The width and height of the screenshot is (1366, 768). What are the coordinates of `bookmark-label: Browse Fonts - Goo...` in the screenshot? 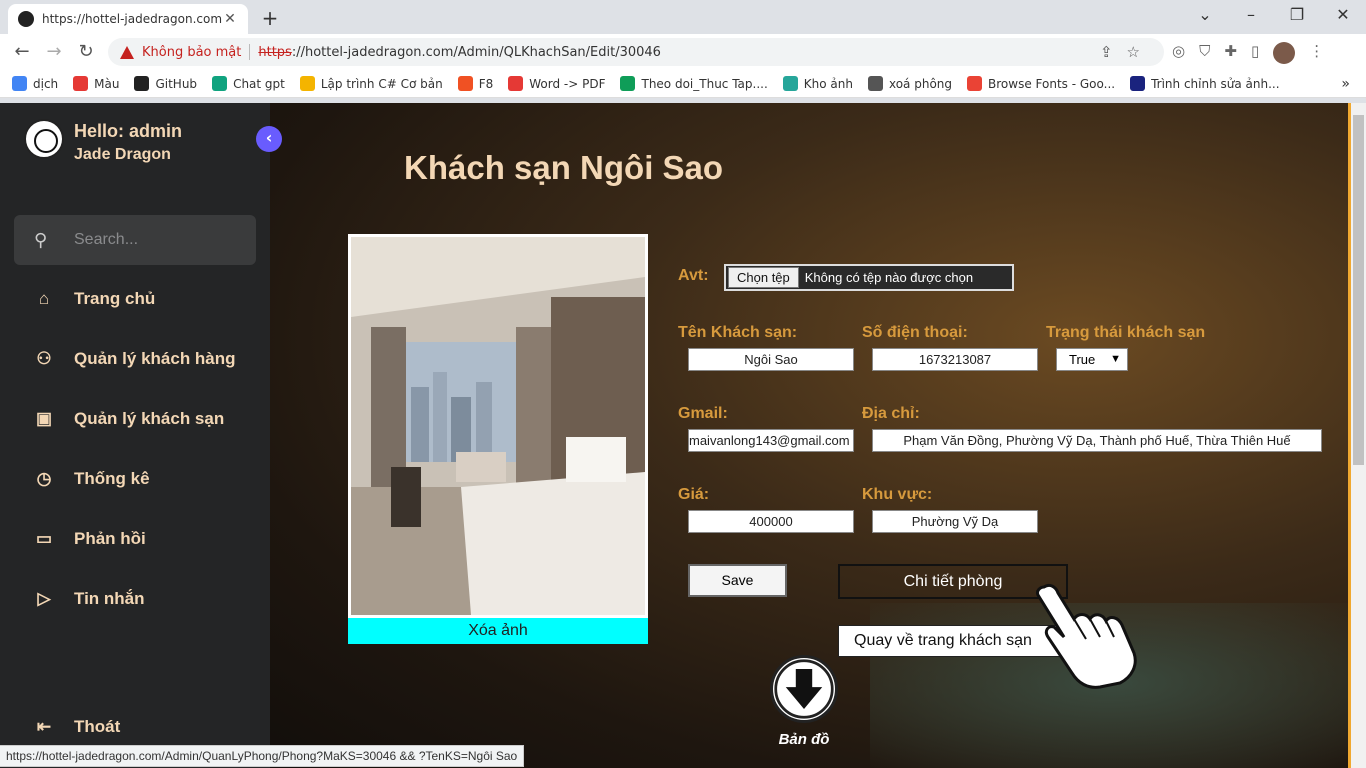 It's located at (1052, 83).